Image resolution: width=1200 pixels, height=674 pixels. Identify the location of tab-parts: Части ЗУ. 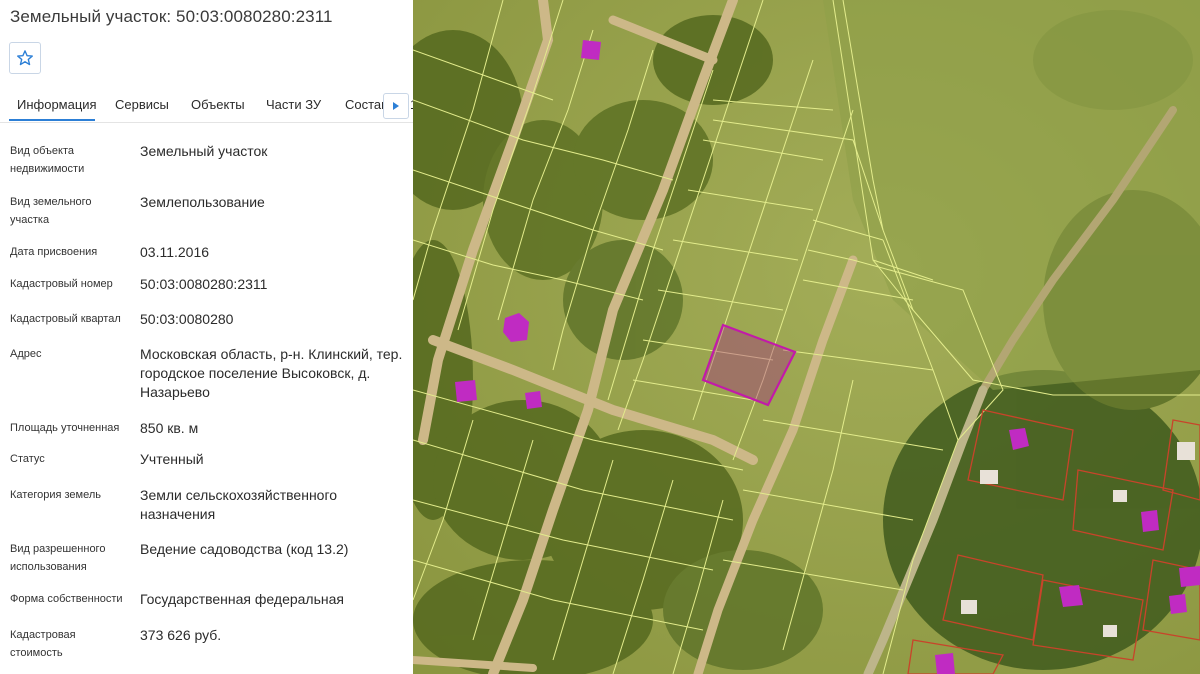
(293, 104).